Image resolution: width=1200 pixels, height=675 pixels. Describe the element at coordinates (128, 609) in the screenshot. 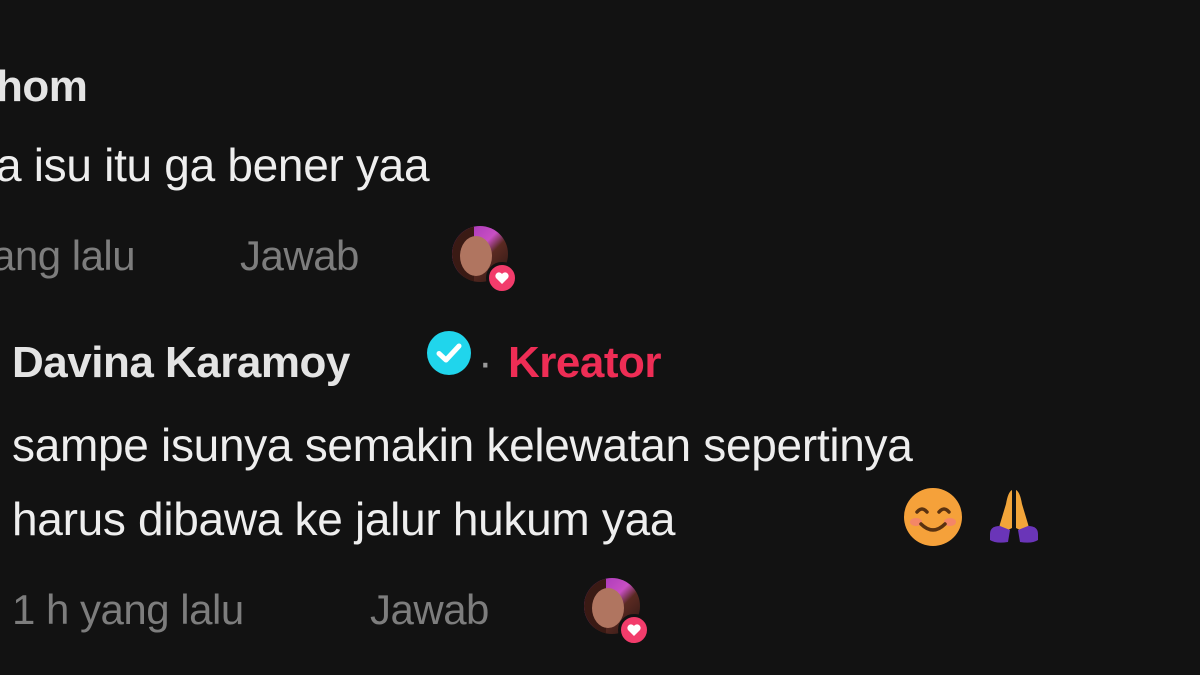

I see `comment-timestamp: 1 h yang lalu` at that location.